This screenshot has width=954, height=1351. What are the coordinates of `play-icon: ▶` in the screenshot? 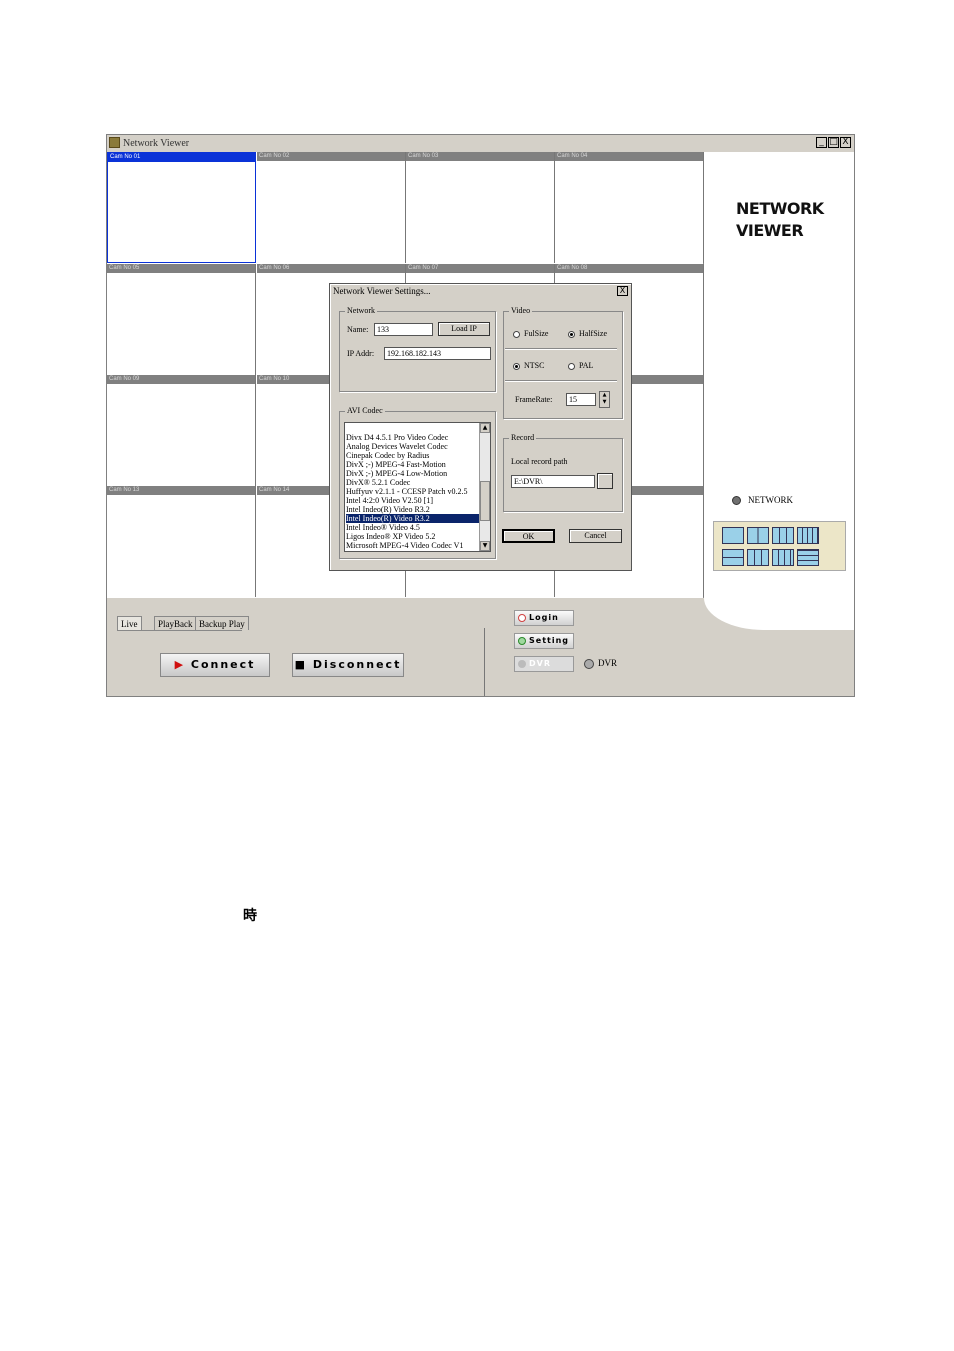 It's located at (180, 664).